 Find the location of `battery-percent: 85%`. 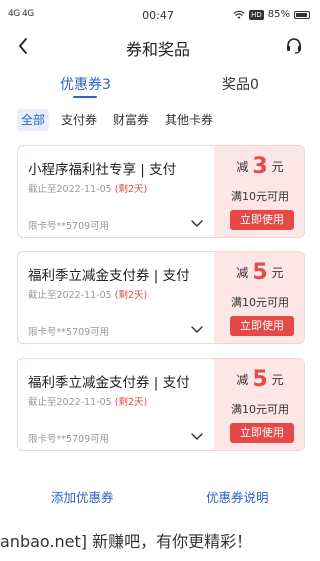

battery-percent: 85% is located at coordinates (278, 14).